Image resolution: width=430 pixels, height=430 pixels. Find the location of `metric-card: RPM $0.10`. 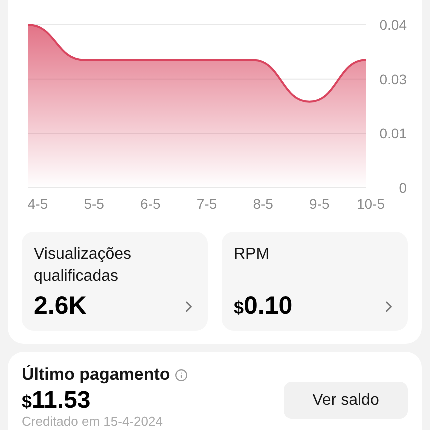

metric-card: RPM $0.10 is located at coordinates (315, 281).